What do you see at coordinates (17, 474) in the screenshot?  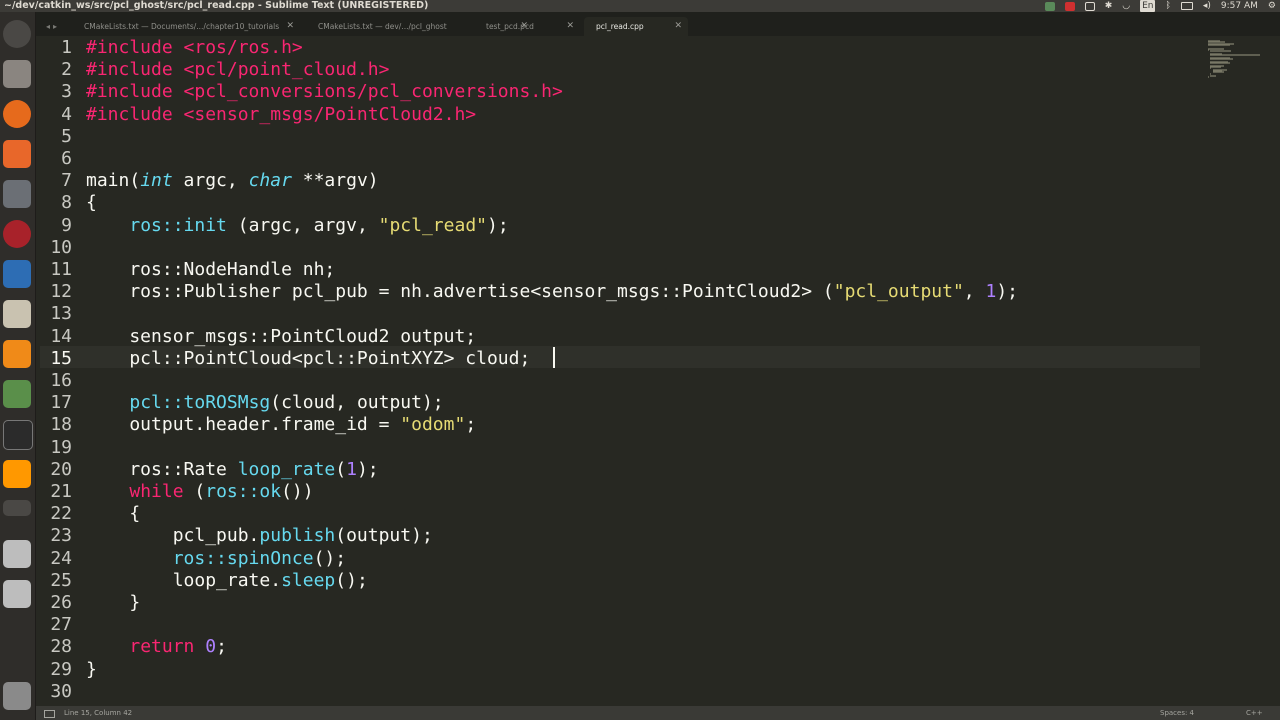 I see `sublime-text-icon` at bounding box center [17, 474].